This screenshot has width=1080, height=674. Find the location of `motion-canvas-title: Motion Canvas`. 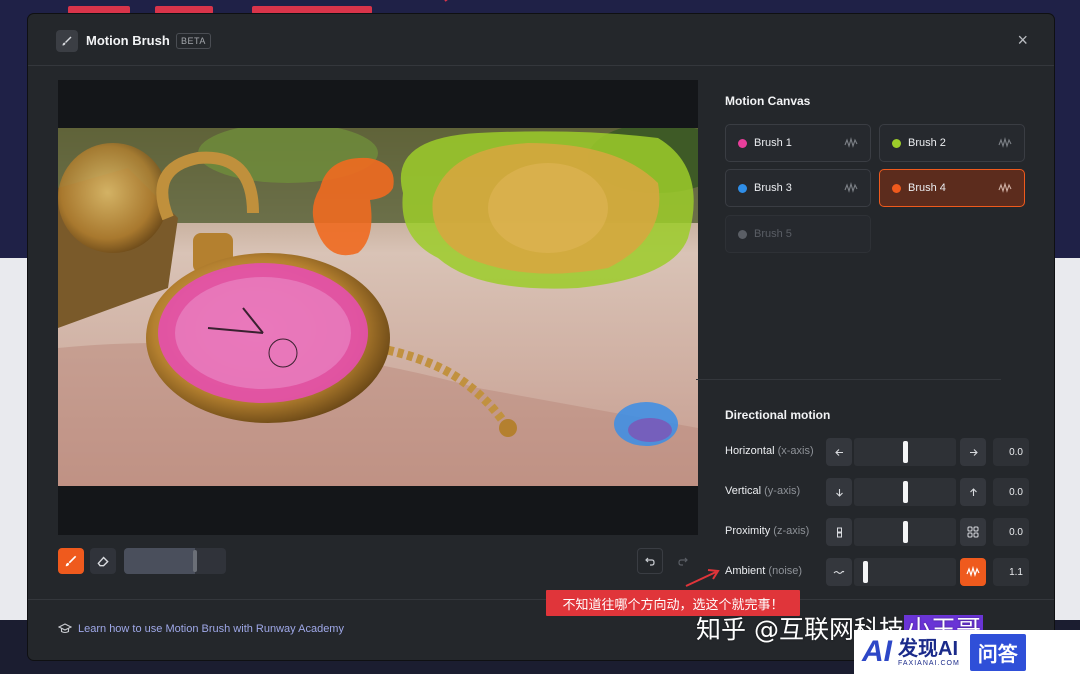

motion-canvas-title: Motion Canvas is located at coordinates (768, 101).